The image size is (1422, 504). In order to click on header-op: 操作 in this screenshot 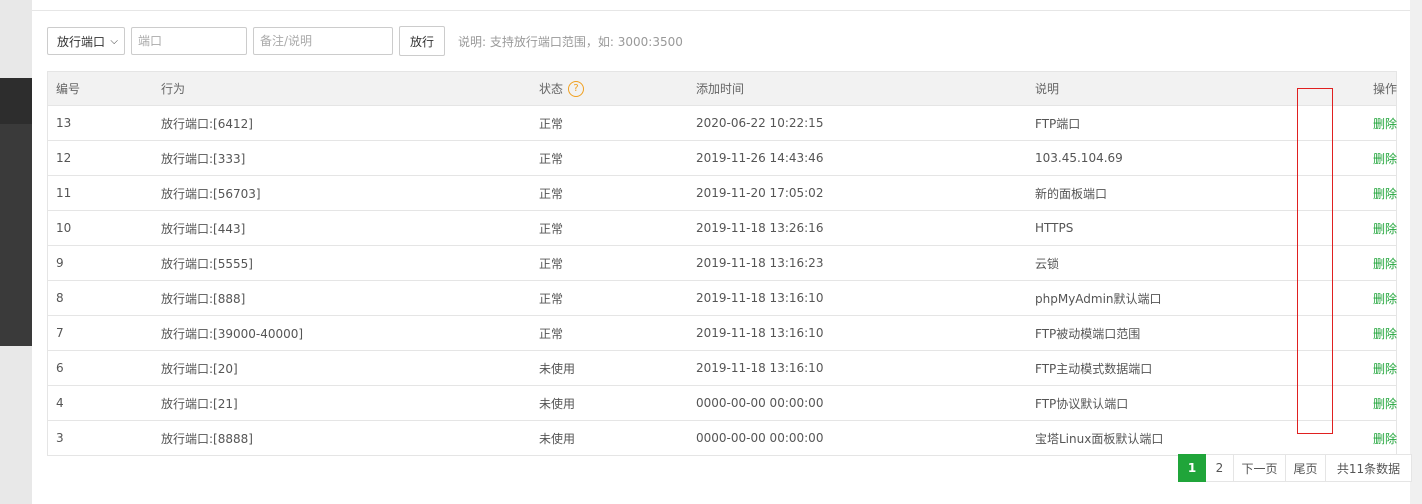, I will do `click(1381, 89)`.